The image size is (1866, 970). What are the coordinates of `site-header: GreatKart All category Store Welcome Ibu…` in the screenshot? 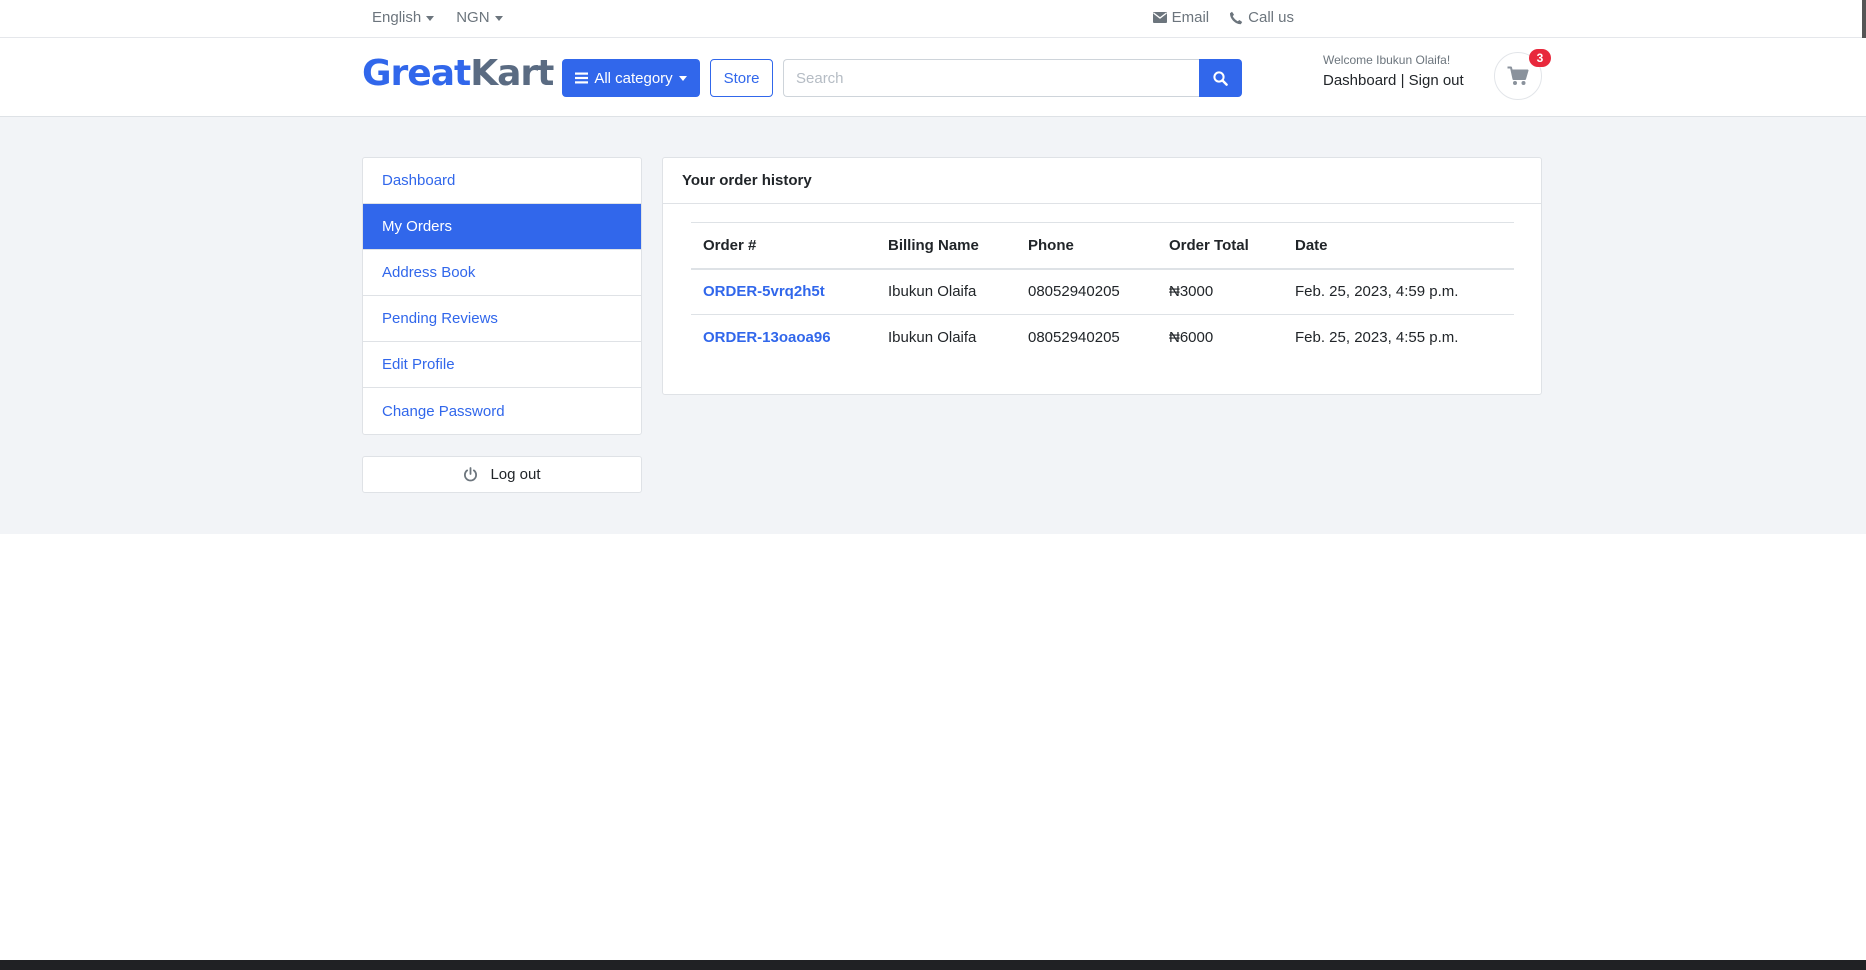 It's located at (933, 77).